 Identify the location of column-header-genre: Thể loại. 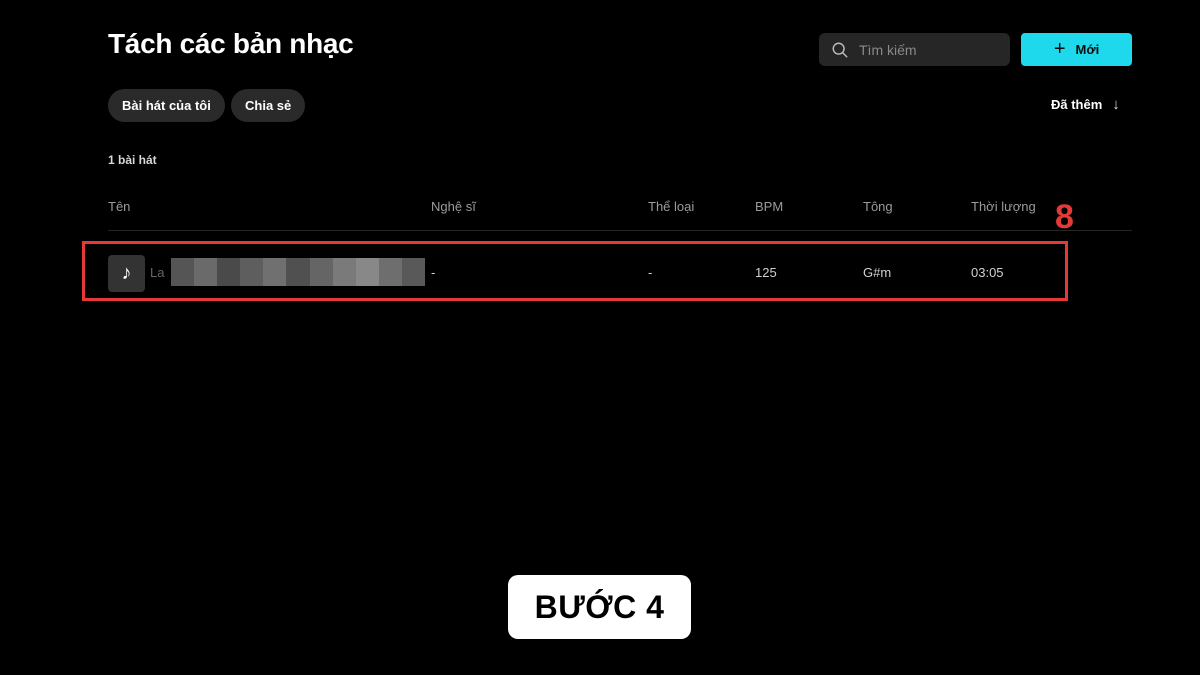
(671, 206).